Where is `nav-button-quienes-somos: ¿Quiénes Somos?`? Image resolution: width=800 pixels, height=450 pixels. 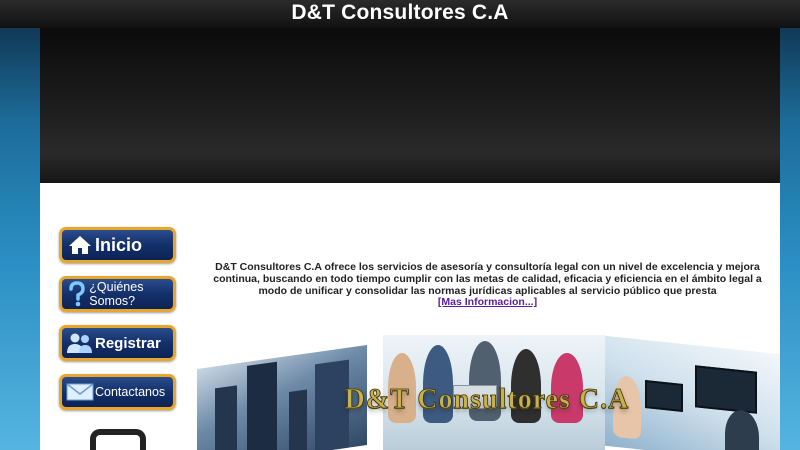 nav-button-quienes-somos: ¿Quiénes Somos? is located at coordinates (117, 294).